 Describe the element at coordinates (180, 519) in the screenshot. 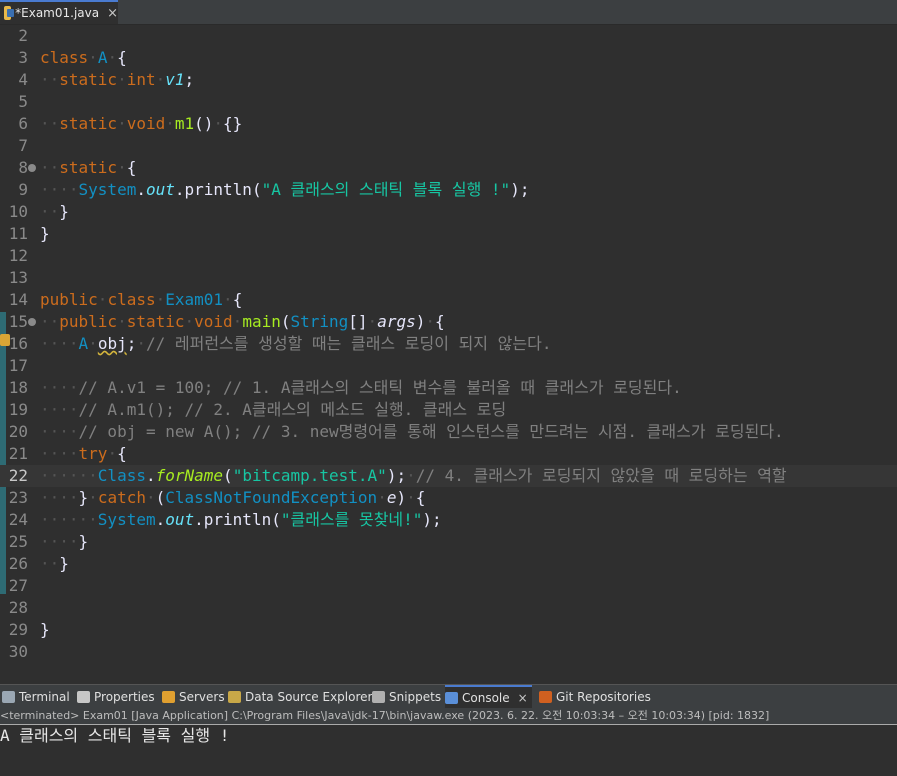

I see `code-token: out` at that location.